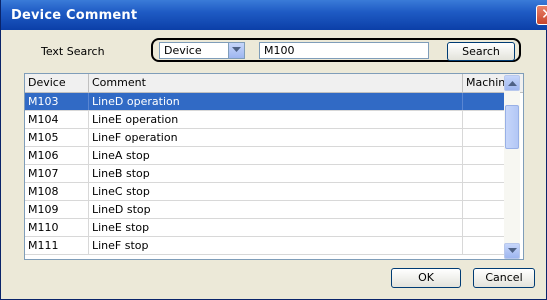 This screenshot has width=547, height=300. I want to click on window-title: Device Comment, so click(74, 15).